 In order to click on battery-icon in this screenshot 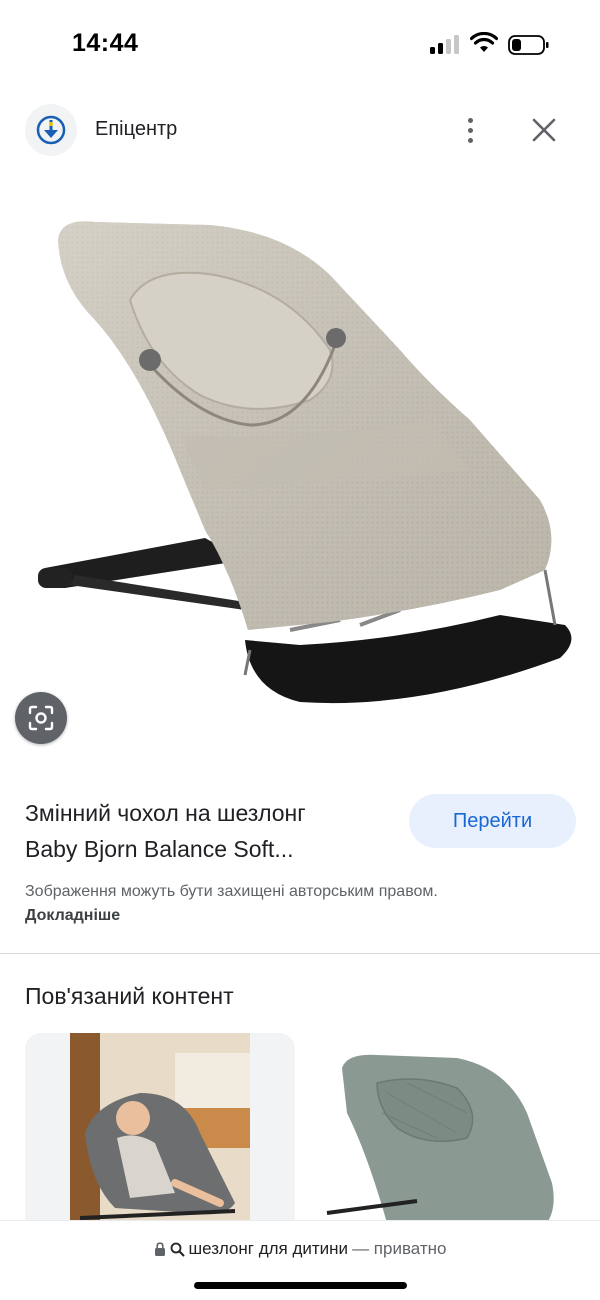, I will do `click(528, 45)`.